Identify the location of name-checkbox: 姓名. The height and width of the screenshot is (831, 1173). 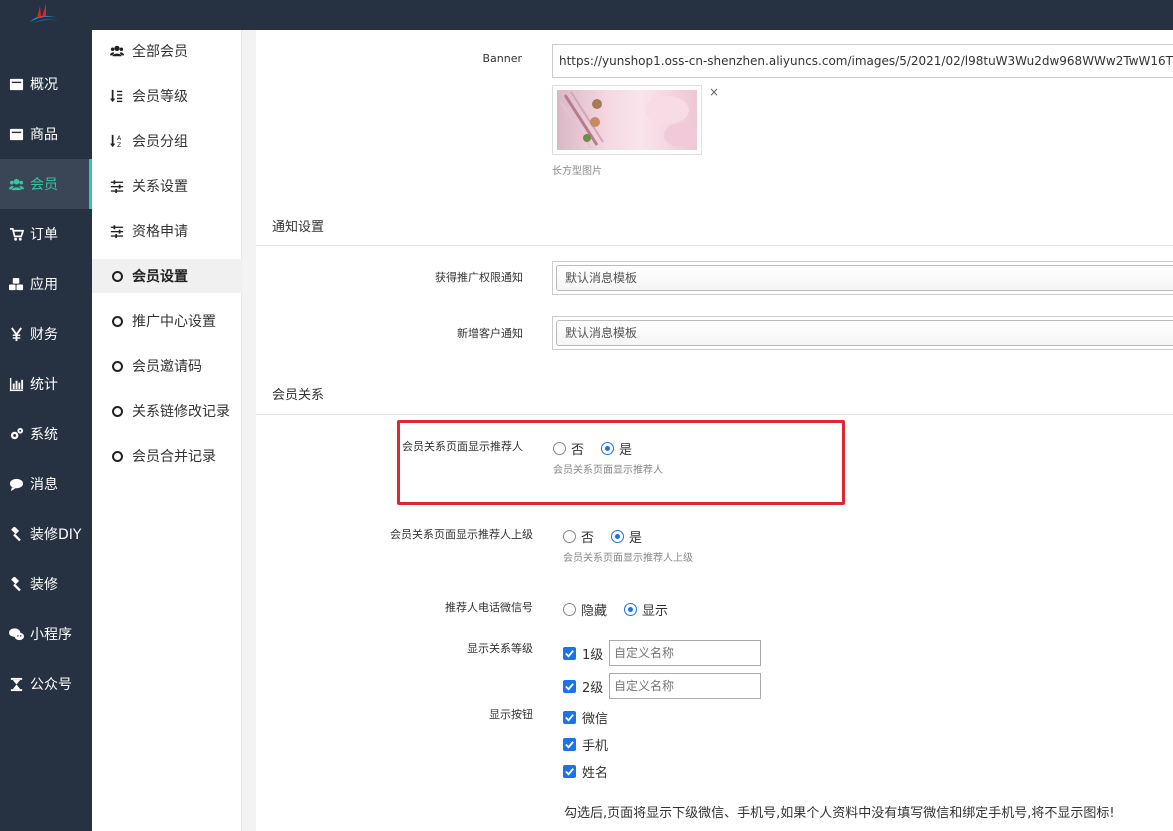
(585, 771).